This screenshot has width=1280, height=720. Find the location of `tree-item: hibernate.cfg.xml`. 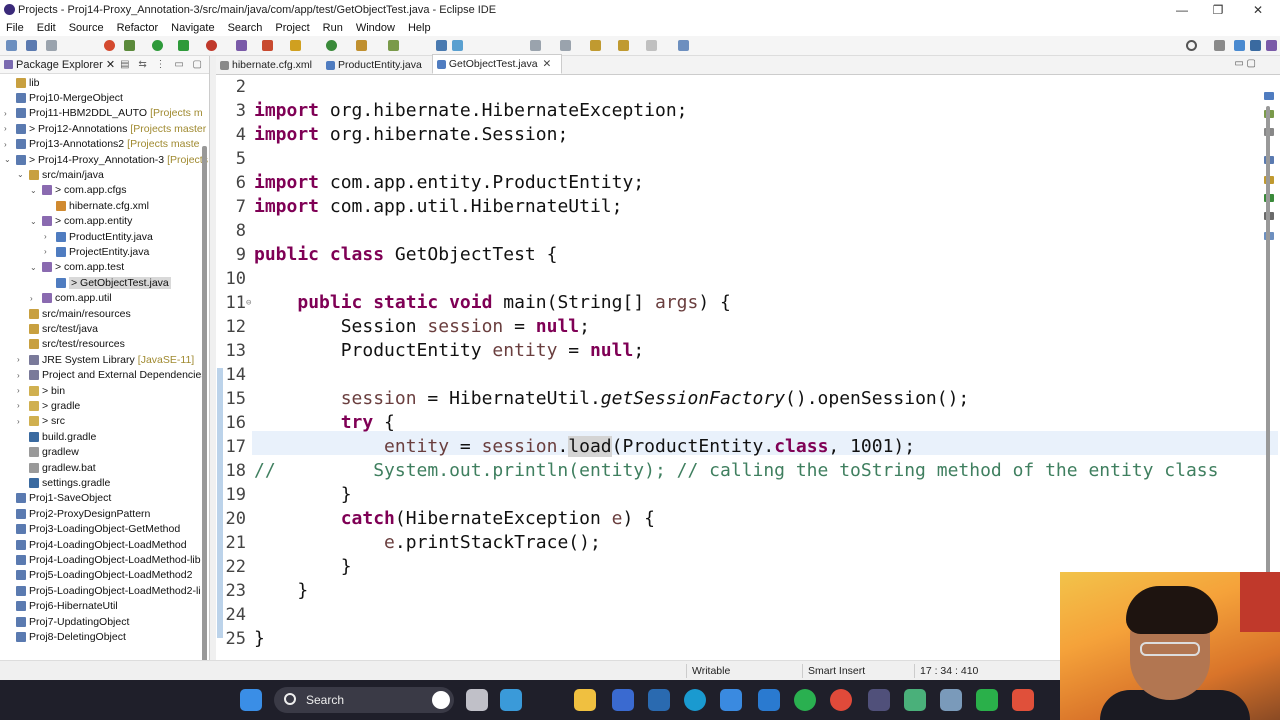

tree-item: hibernate.cfg.xml is located at coordinates (102, 205).